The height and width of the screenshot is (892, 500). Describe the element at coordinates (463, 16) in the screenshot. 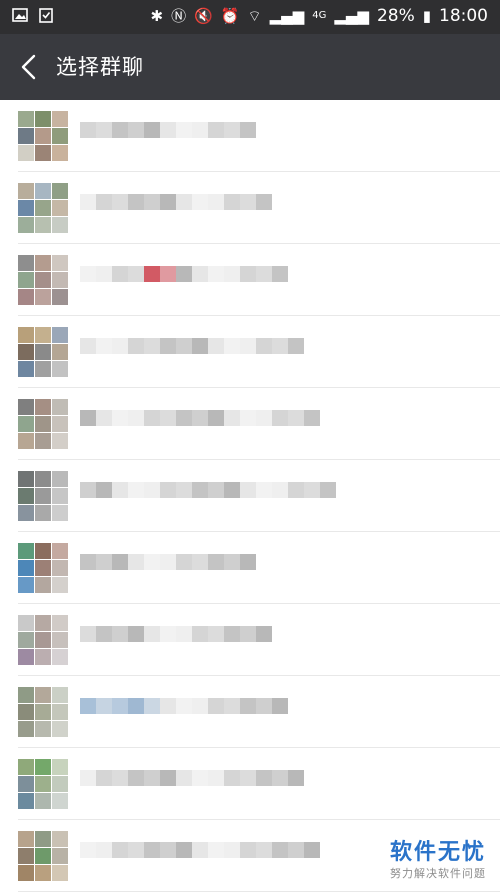

I see `clock: 18:00` at that location.